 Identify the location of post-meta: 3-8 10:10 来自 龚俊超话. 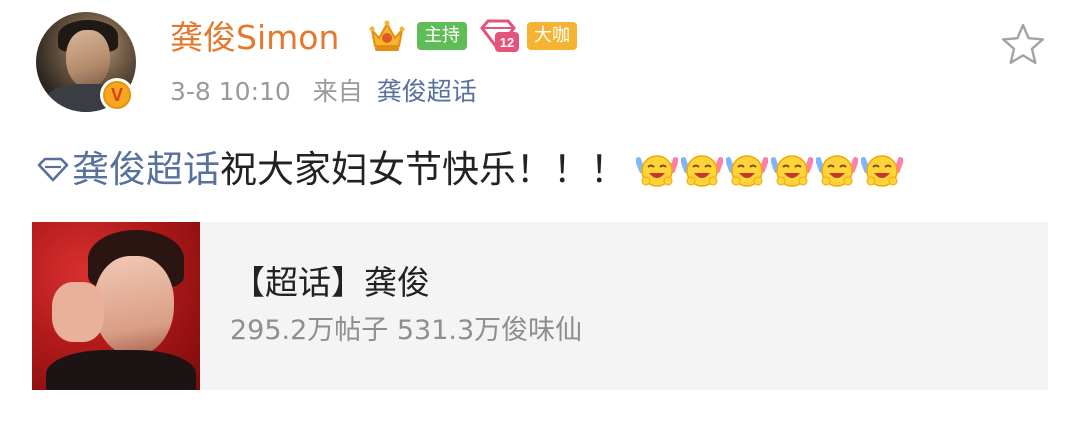
(323, 92).